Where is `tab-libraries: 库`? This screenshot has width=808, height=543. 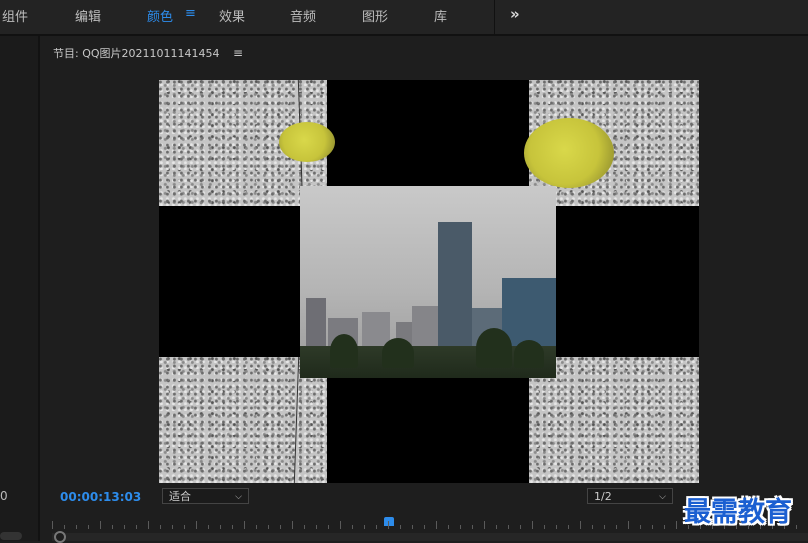 tab-libraries: 库 is located at coordinates (440, 15).